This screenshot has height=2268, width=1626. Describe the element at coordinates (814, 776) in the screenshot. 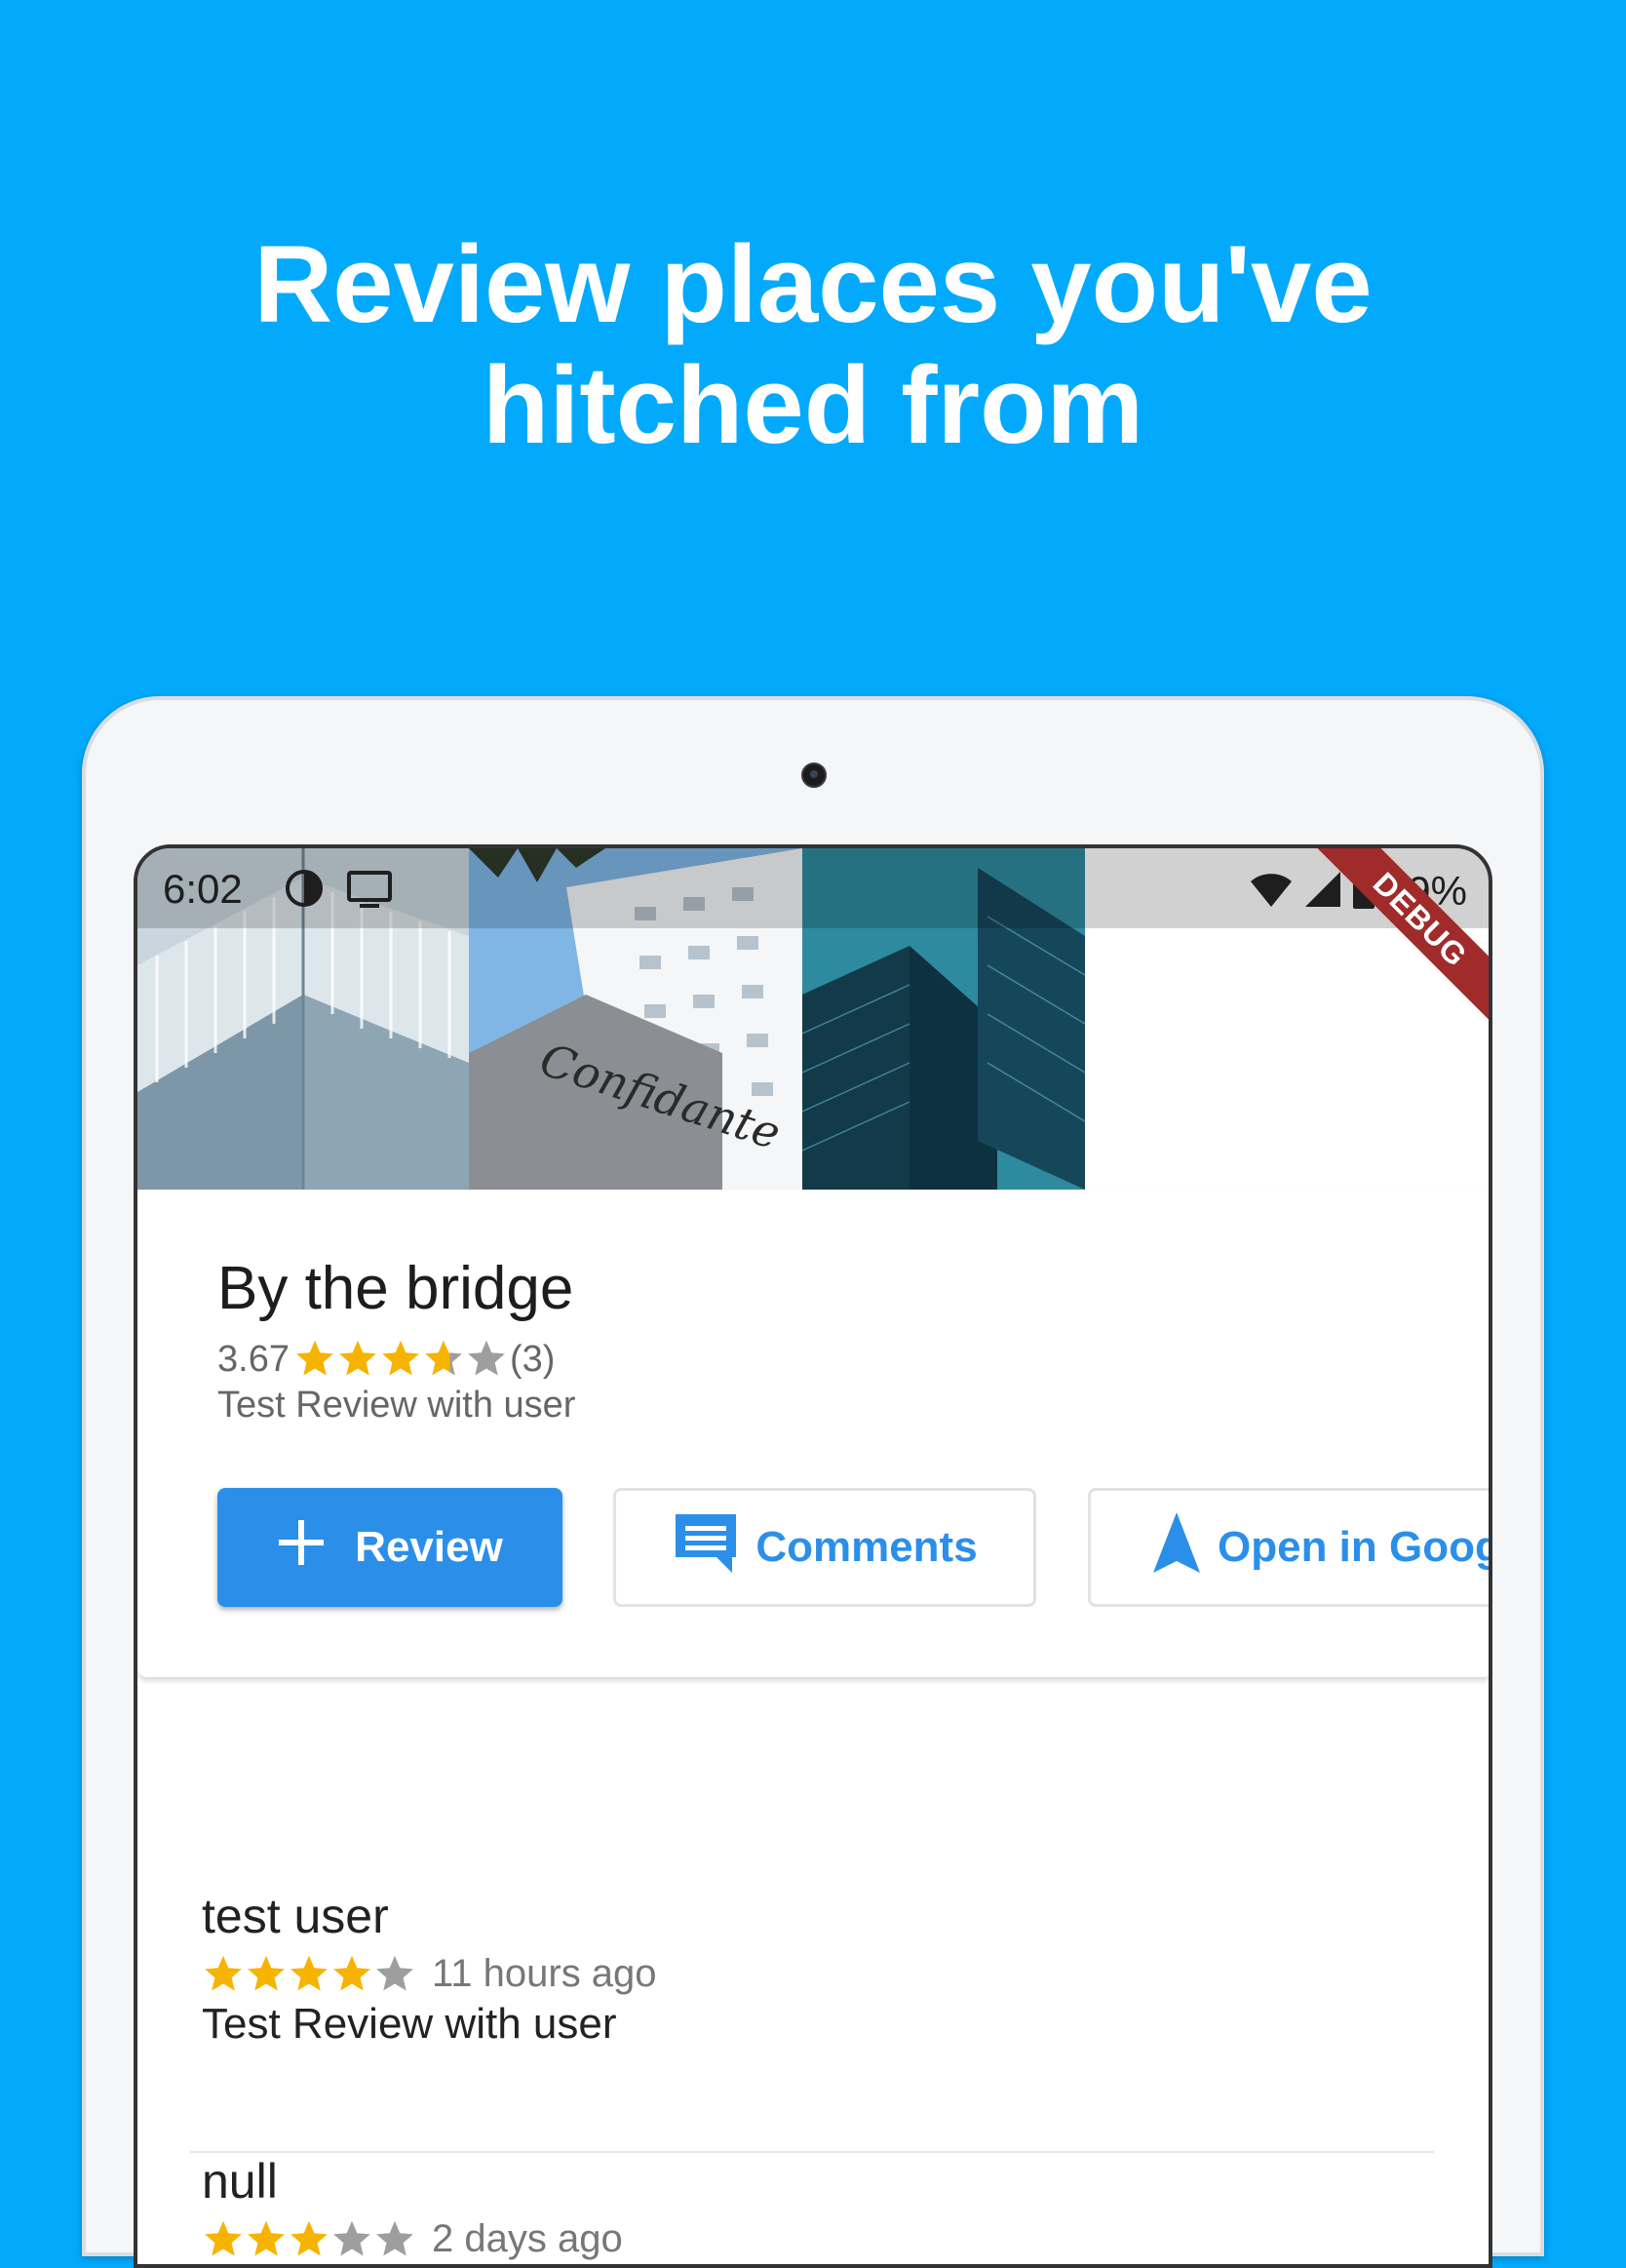

I see `camera-icon` at that location.